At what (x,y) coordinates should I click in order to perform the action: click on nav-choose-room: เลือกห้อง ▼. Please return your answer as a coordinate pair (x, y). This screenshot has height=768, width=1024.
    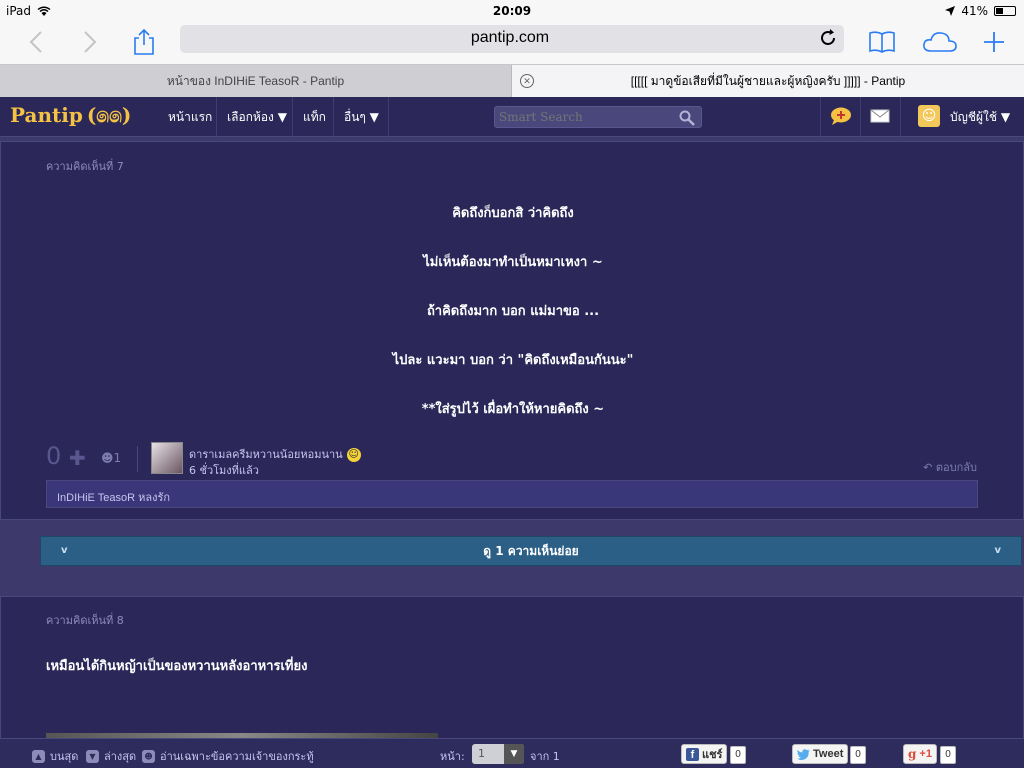
    Looking at the image, I should click on (256, 117).